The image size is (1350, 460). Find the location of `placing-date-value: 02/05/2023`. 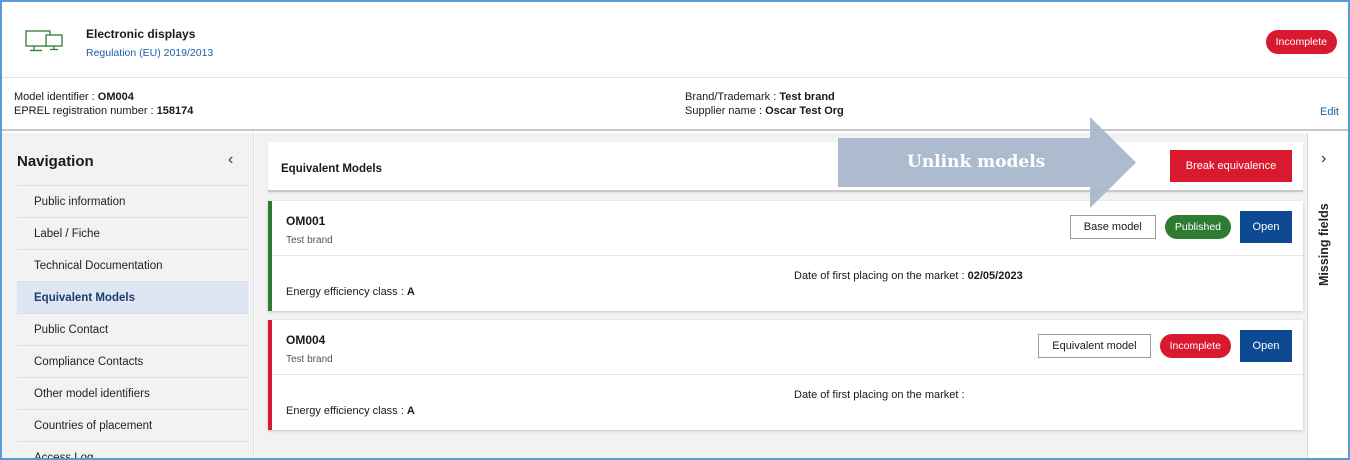

placing-date-value: 02/05/2023 is located at coordinates (995, 276).